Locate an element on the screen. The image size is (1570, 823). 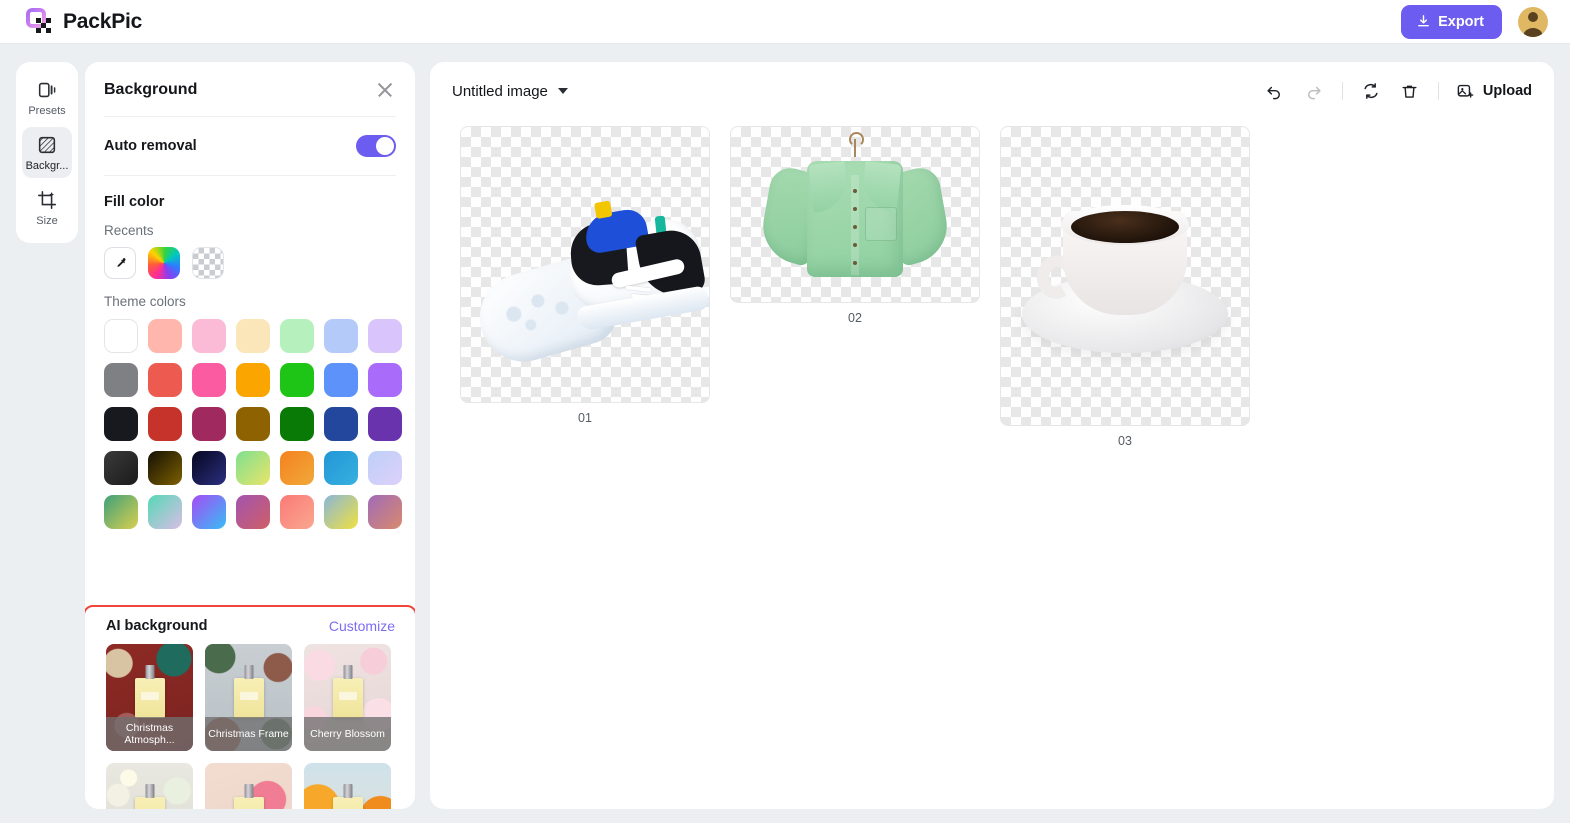
panel-header: Background is located at coordinates (250, 81).